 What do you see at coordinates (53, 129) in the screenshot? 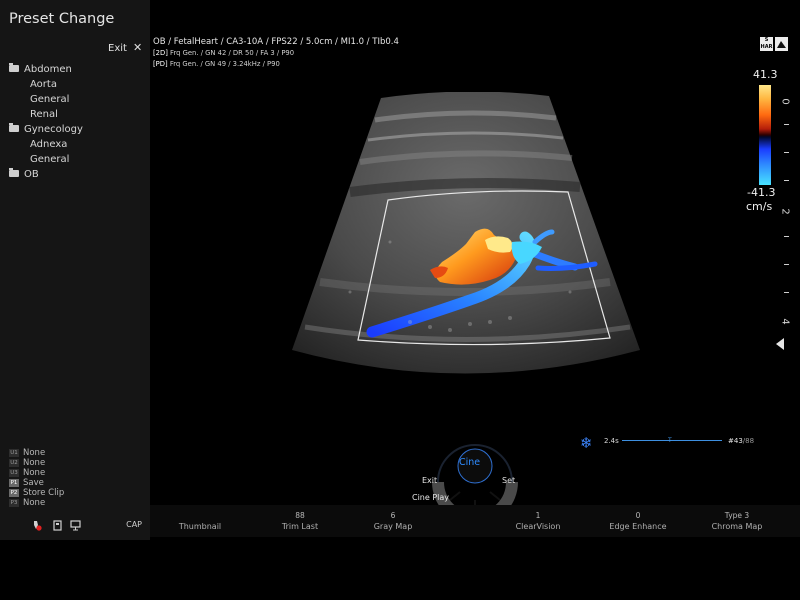
I see `tree-label: Gynecology` at bounding box center [53, 129].